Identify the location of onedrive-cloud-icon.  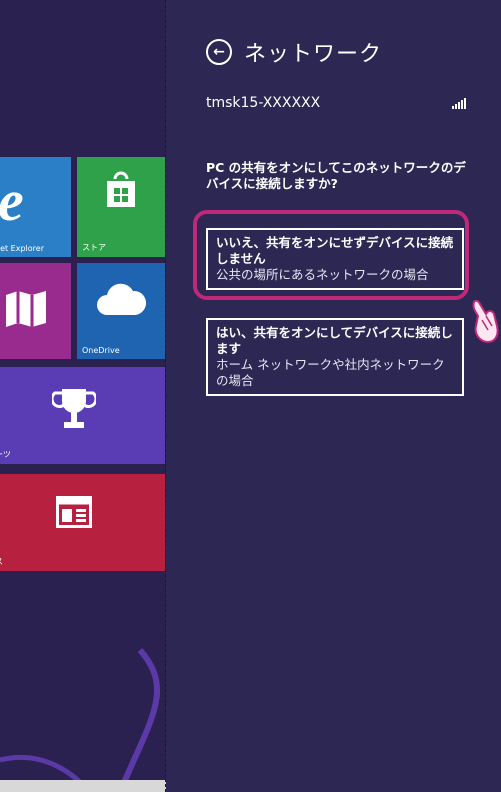
(122, 299).